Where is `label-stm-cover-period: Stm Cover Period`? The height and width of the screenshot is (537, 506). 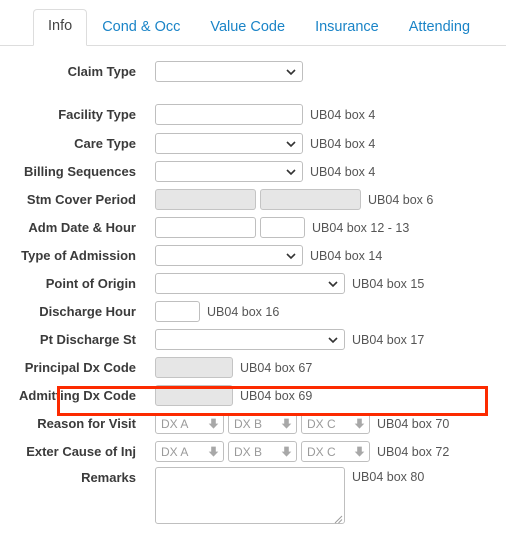 label-stm-cover-period: Stm Cover Period is located at coordinates (81, 199).